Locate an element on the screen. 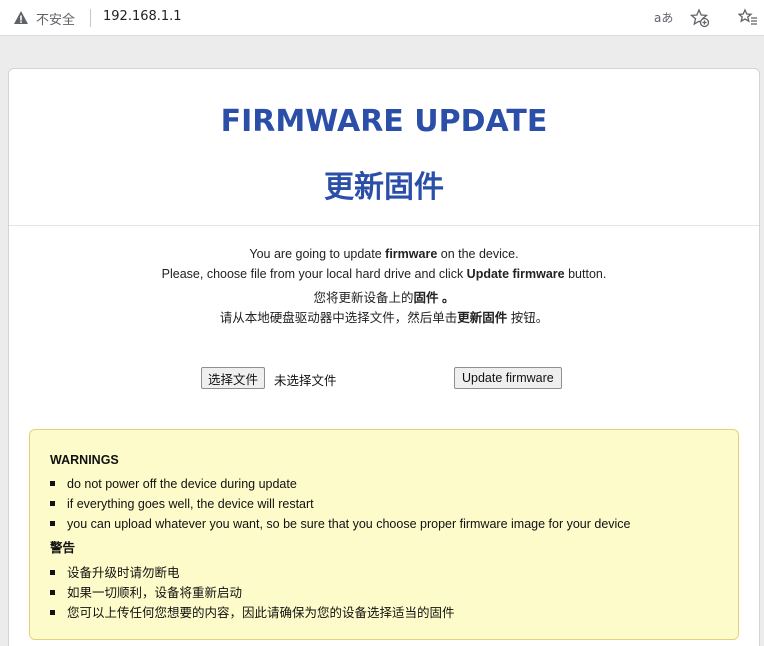 The width and height of the screenshot is (764, 646). warning-icon is located at coordinates (21, 18).